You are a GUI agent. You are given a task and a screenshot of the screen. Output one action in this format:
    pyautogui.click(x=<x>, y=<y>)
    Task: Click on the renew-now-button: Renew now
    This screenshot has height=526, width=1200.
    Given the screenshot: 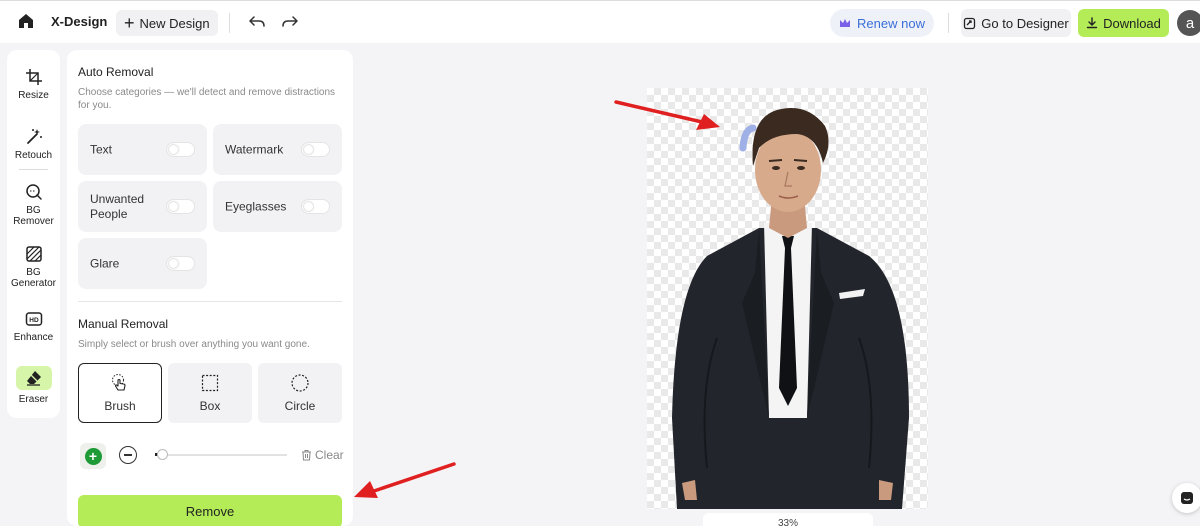 What is the action you would take?
    pyautogui.click(x=882, y=23)
    